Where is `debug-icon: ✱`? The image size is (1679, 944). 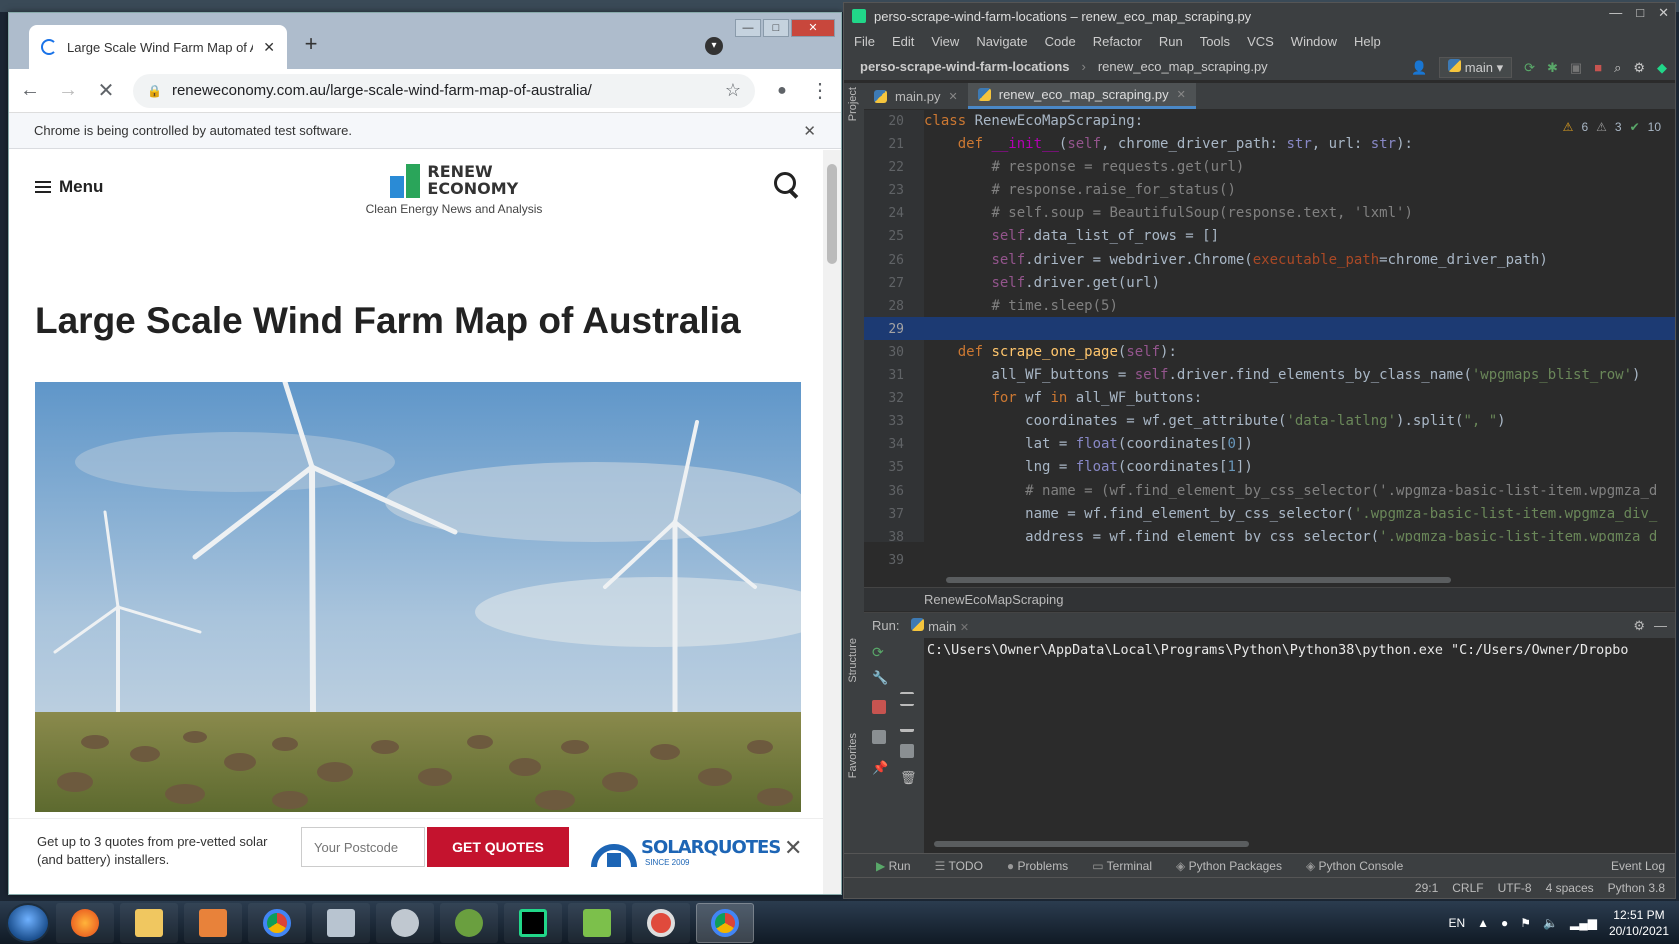 debug-icon: ✱ is located at coordinates (1552, 68).